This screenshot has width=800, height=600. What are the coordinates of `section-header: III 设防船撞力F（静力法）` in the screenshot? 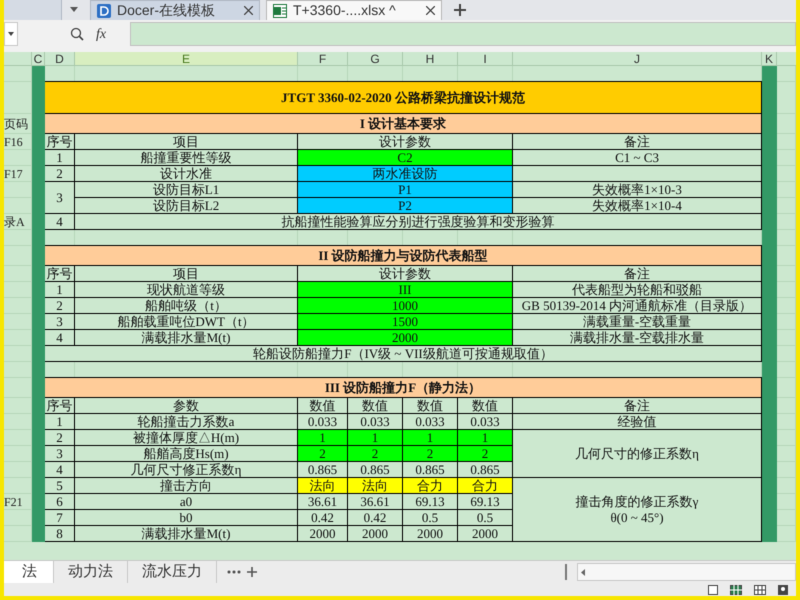 It's located at (403, 387).